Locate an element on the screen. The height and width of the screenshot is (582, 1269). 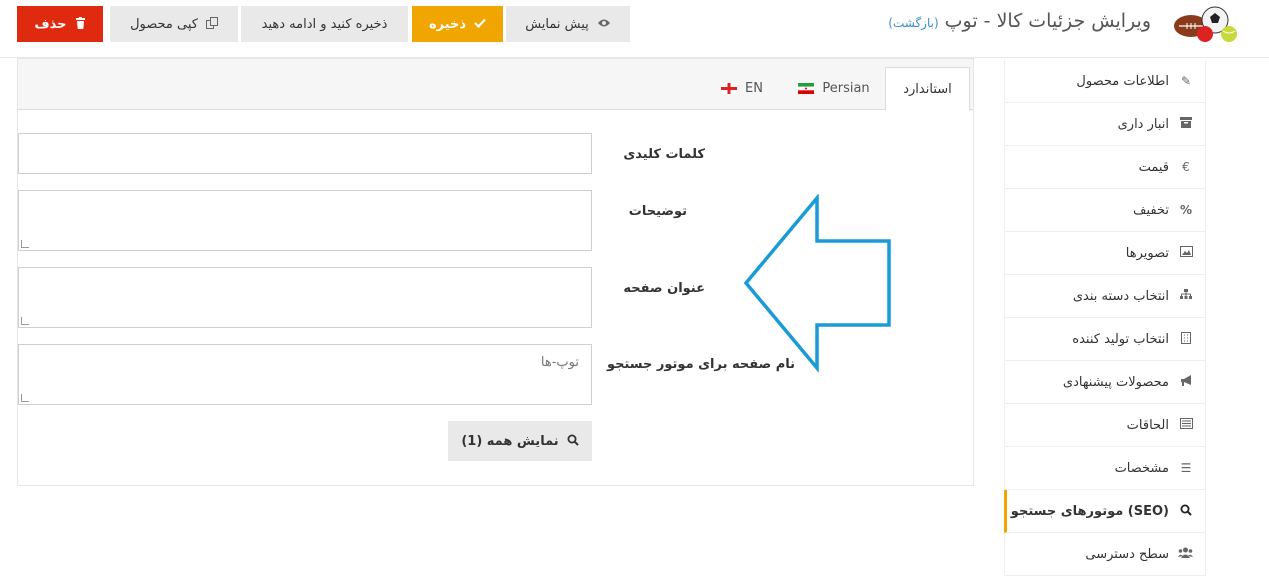
sidebar-item-images: تصویرها is located at coordinates (1105, 253).